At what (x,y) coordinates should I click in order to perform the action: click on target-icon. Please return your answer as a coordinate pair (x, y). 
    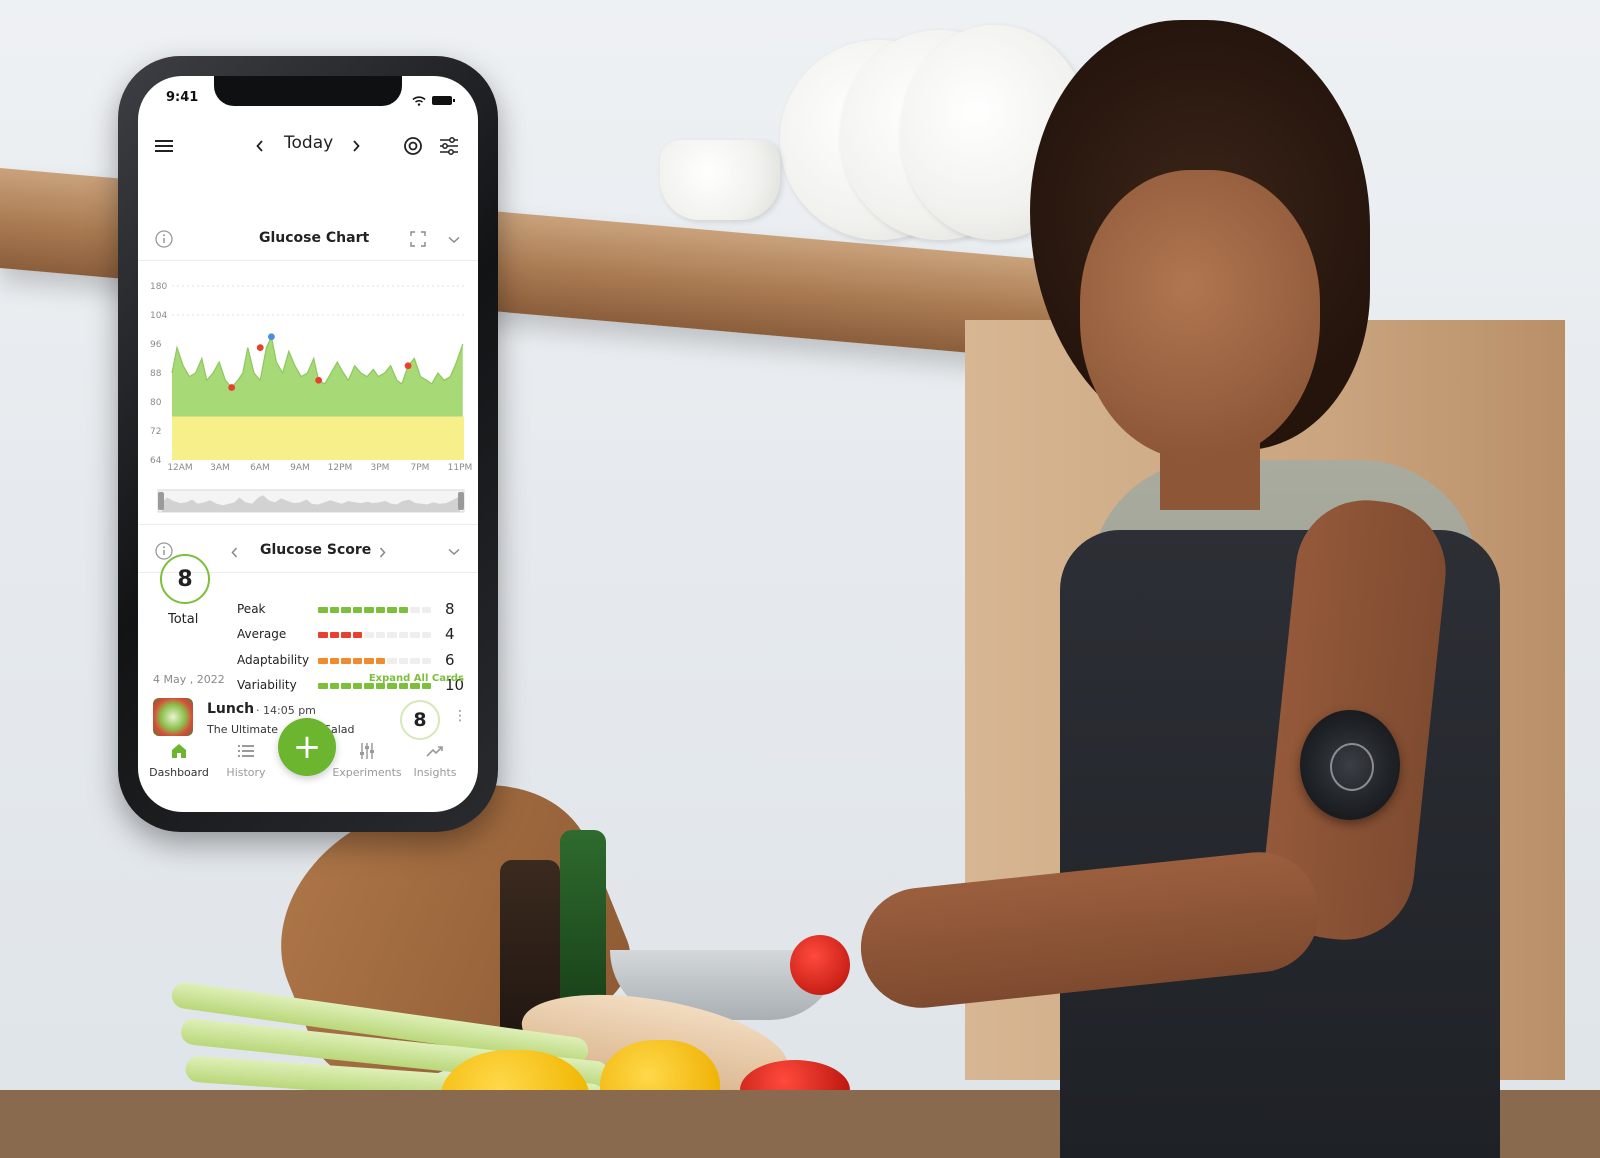
    Looking at the image, I should click on (413, 146).